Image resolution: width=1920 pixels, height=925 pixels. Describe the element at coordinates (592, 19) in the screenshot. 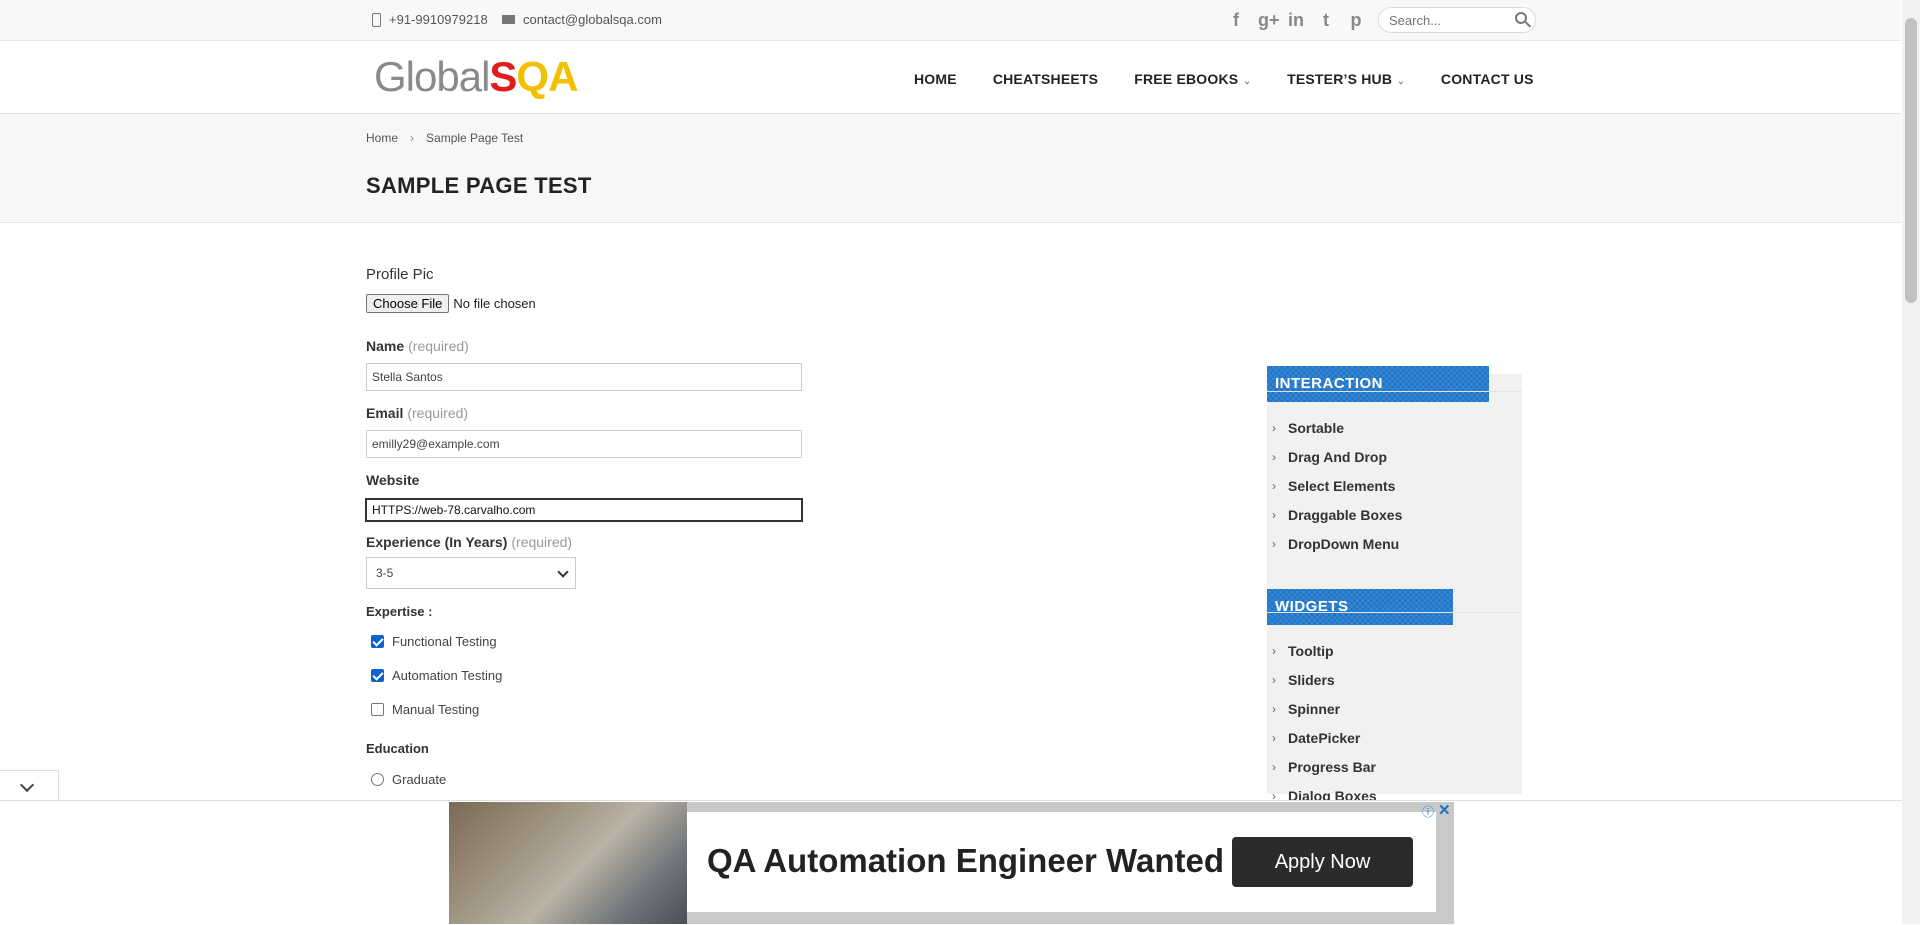

I see `email-address: contact@globalsqa.com` at that location.